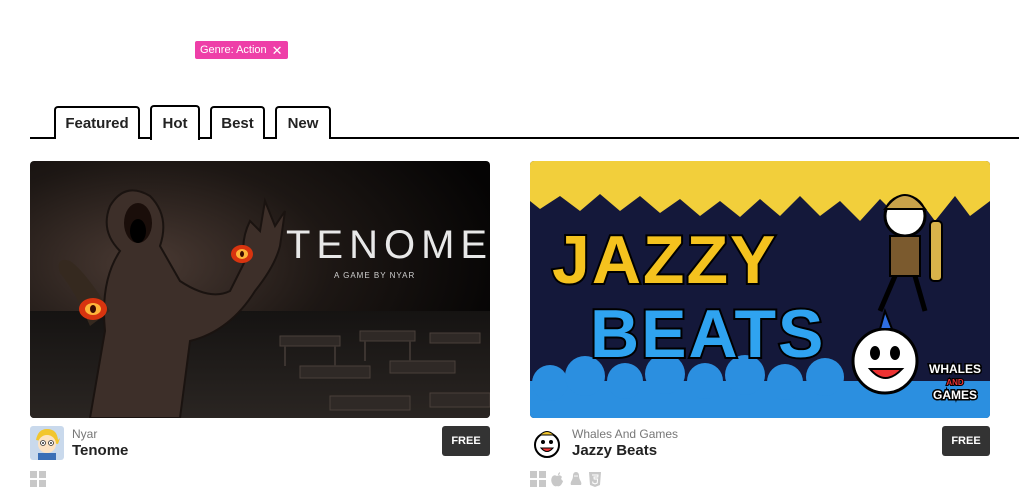 Image resolution: width=1019 pixels, height=489 pixels. I want to click on cover-subtitle-text: A GAME BY NYAR, so click(374, 275).